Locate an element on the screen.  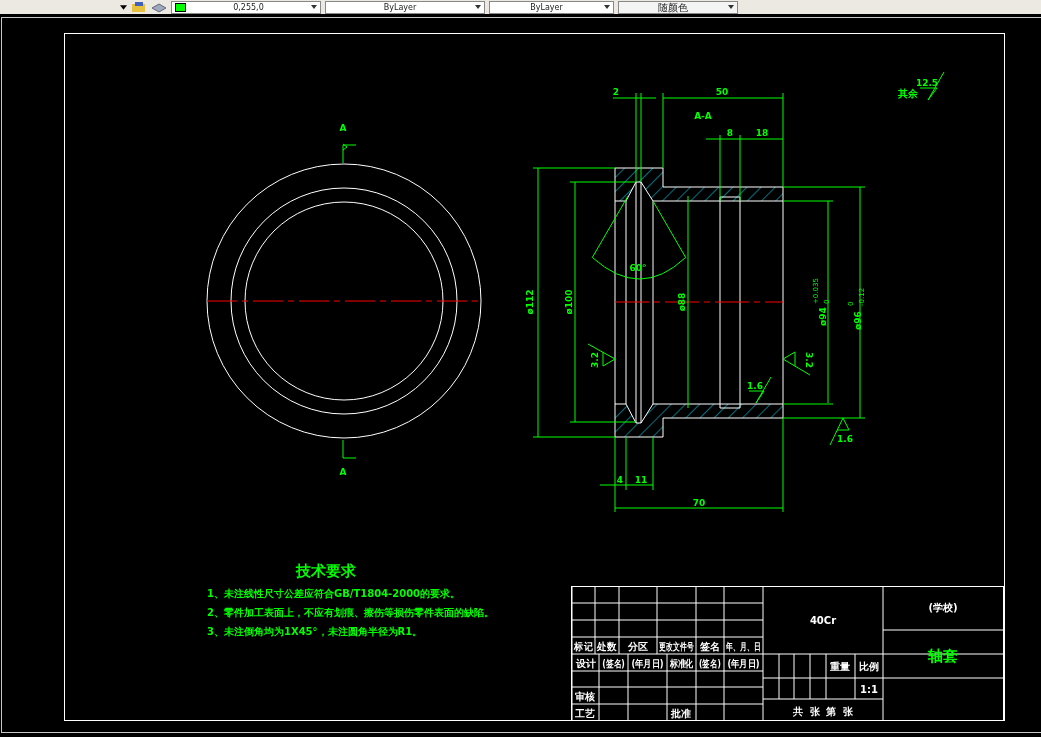
plot-style-dropdown: 随颜色 is located at coordinates (678, 7).